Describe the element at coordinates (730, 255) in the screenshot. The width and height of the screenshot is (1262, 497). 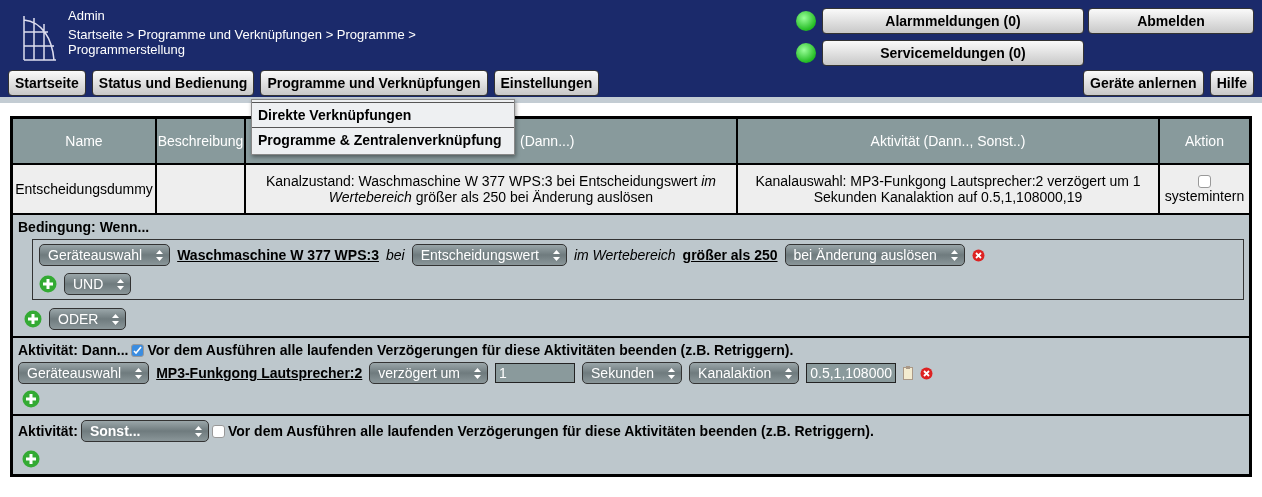
I see `device-link: größer als 250` at that location.